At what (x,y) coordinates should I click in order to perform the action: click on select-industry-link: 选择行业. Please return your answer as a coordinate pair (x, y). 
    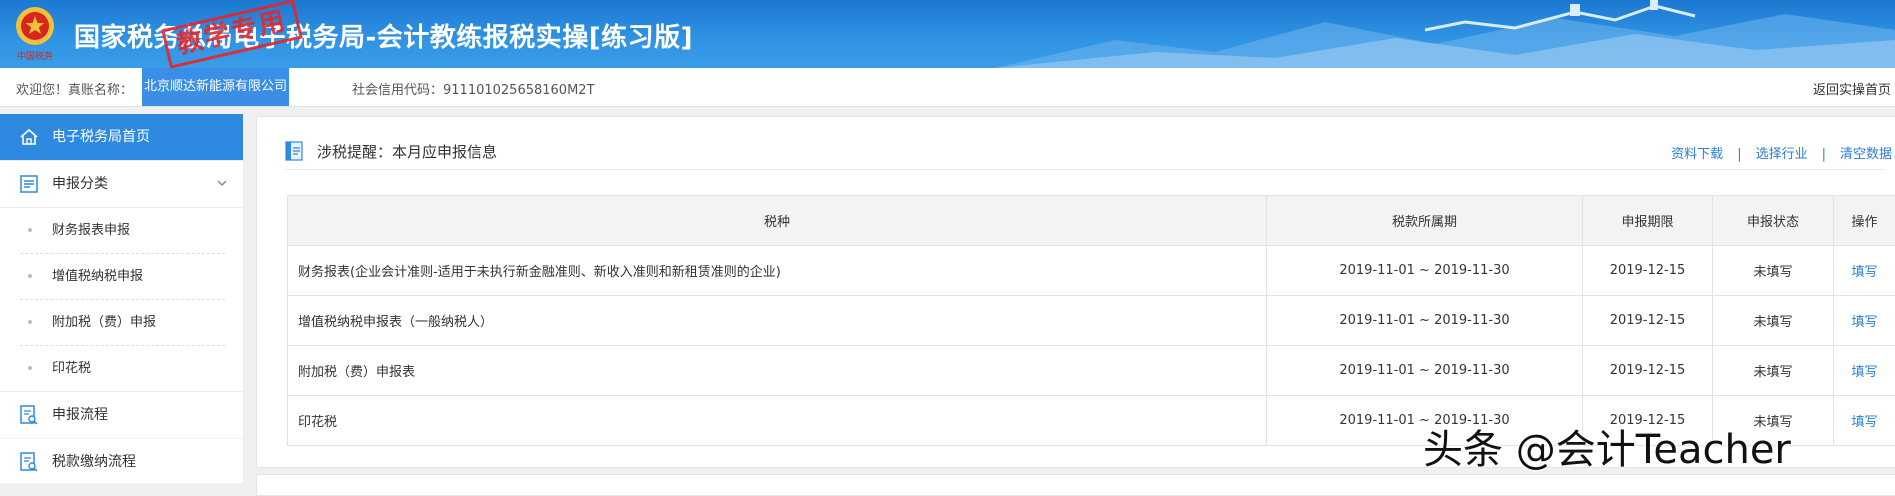
    Looking at the image, I should click on (1782, 154).